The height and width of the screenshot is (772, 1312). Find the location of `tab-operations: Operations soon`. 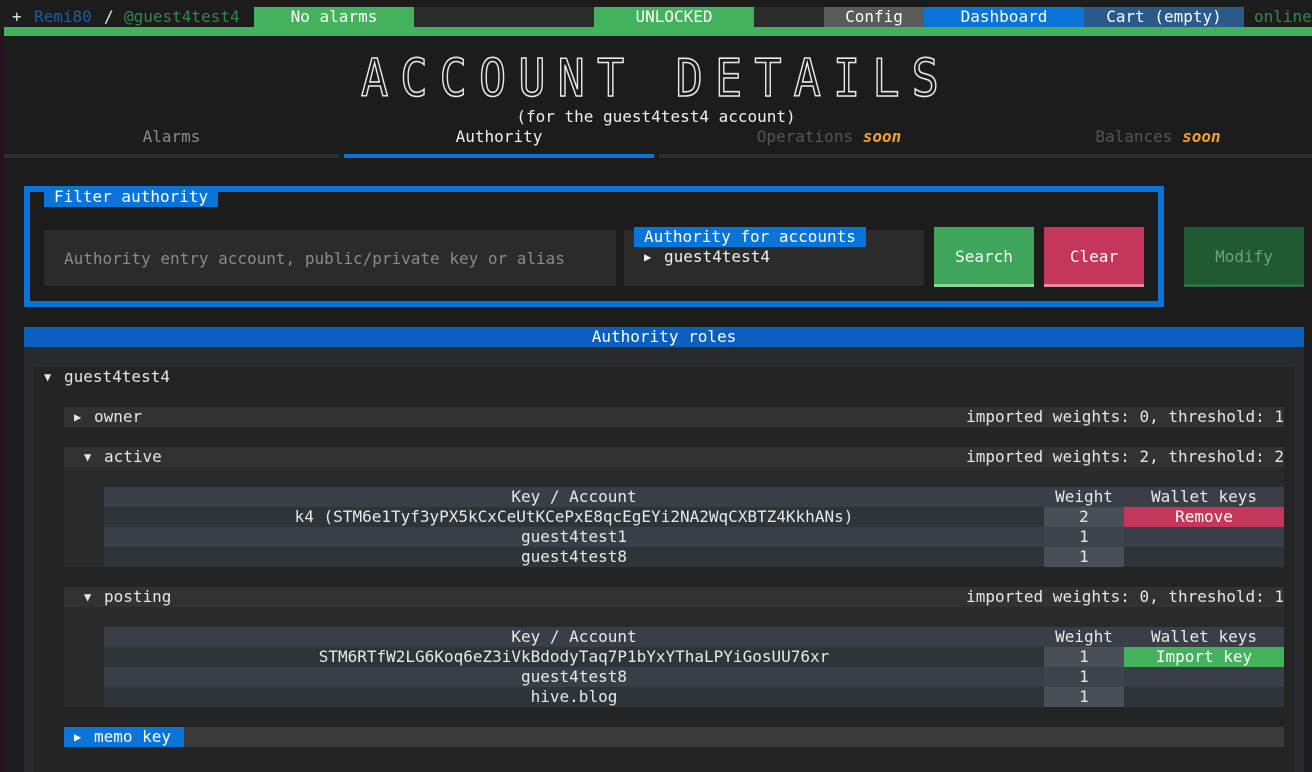

tab-operations: Operations soon is located at coordinates (829, 137).